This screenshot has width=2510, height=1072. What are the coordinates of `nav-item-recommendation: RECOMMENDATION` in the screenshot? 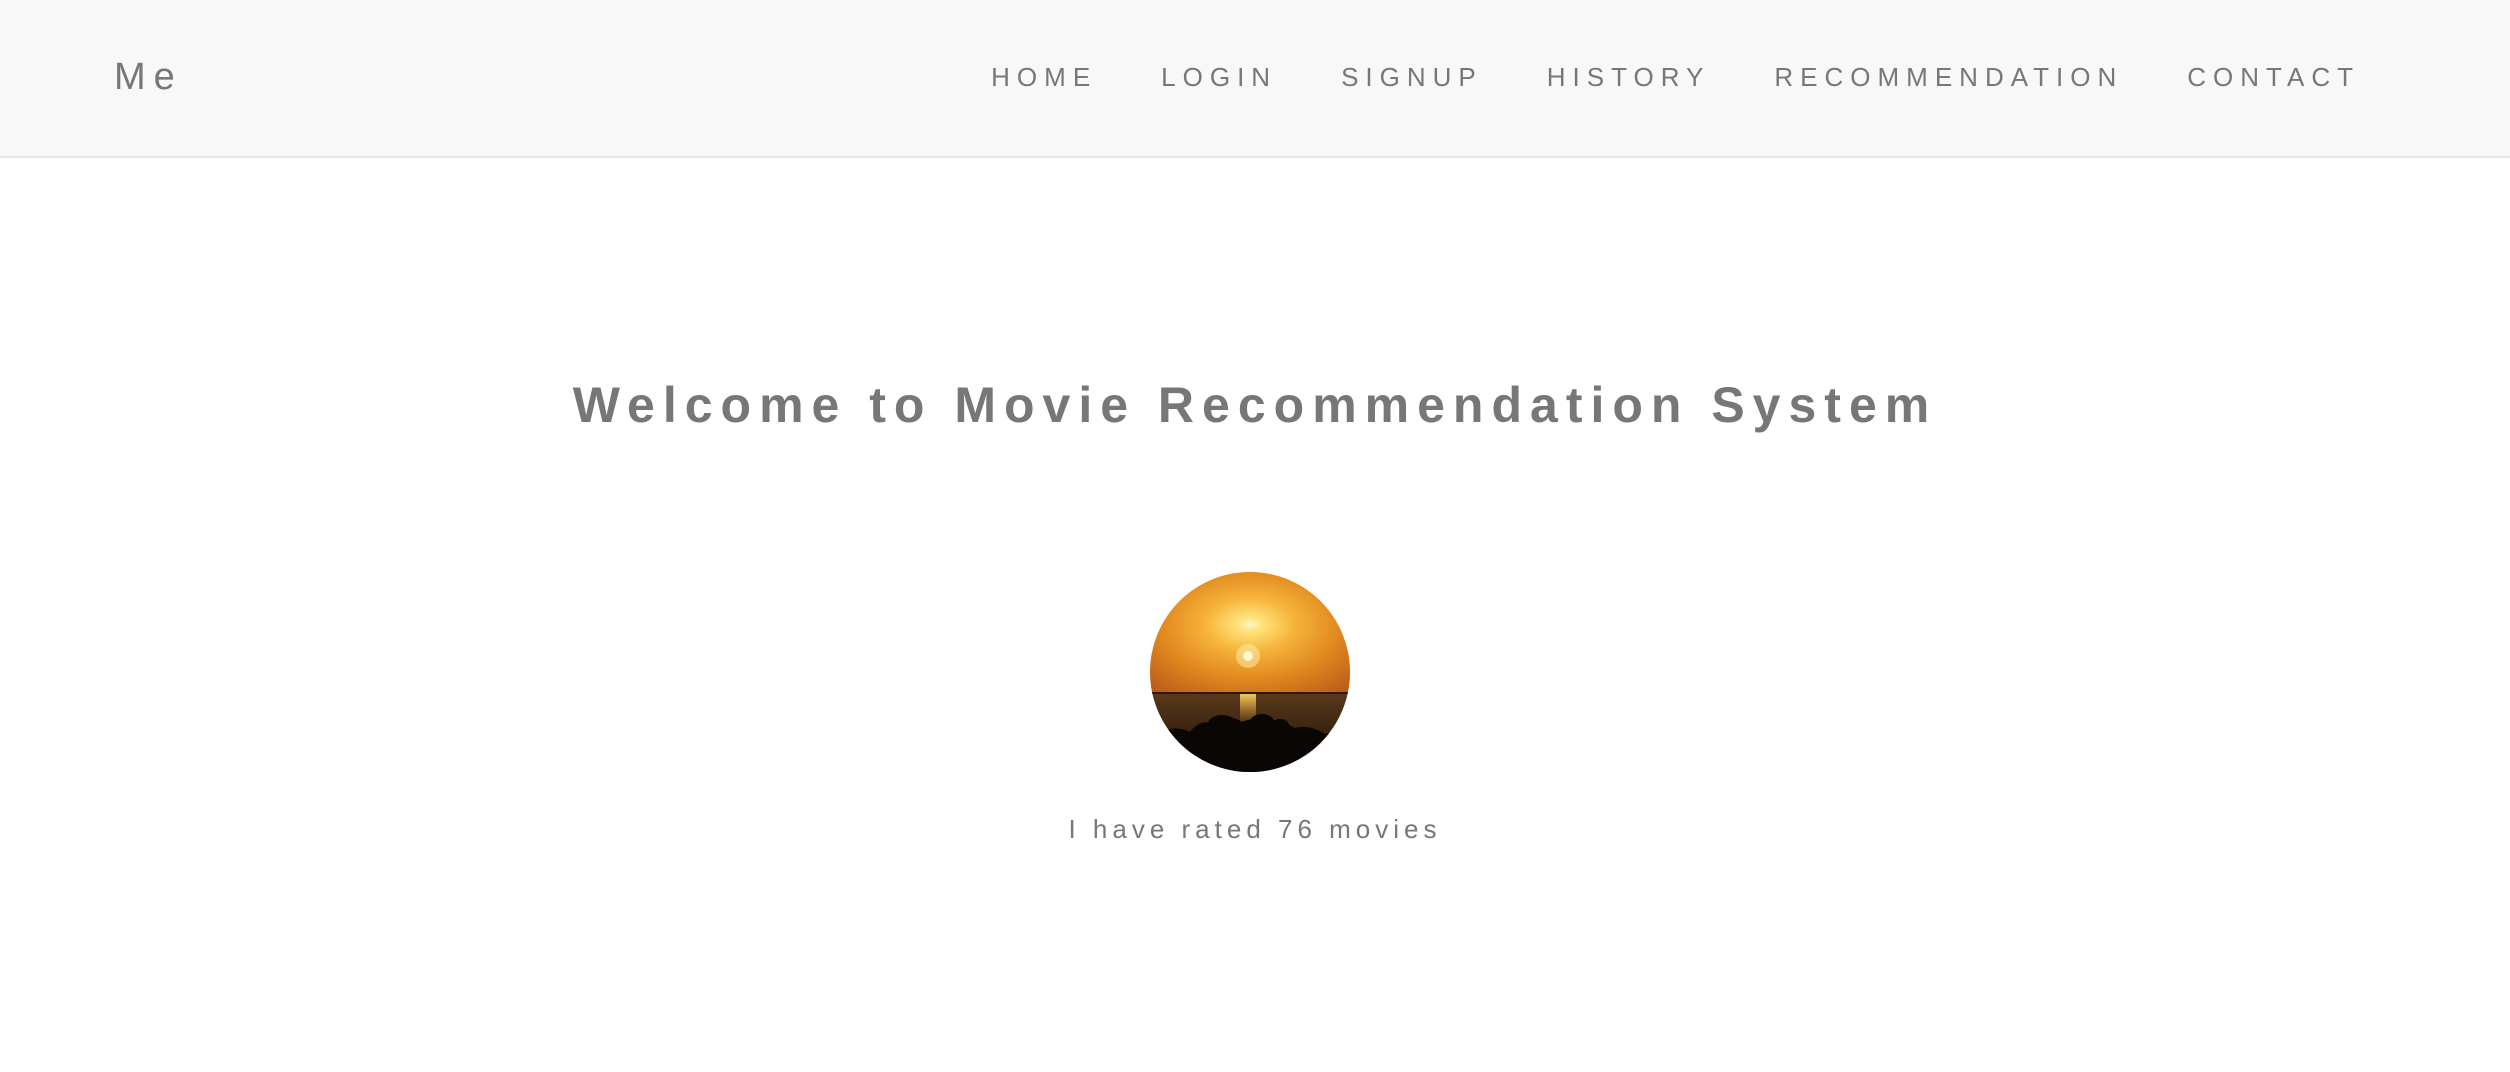 It's located at (1948, 77).